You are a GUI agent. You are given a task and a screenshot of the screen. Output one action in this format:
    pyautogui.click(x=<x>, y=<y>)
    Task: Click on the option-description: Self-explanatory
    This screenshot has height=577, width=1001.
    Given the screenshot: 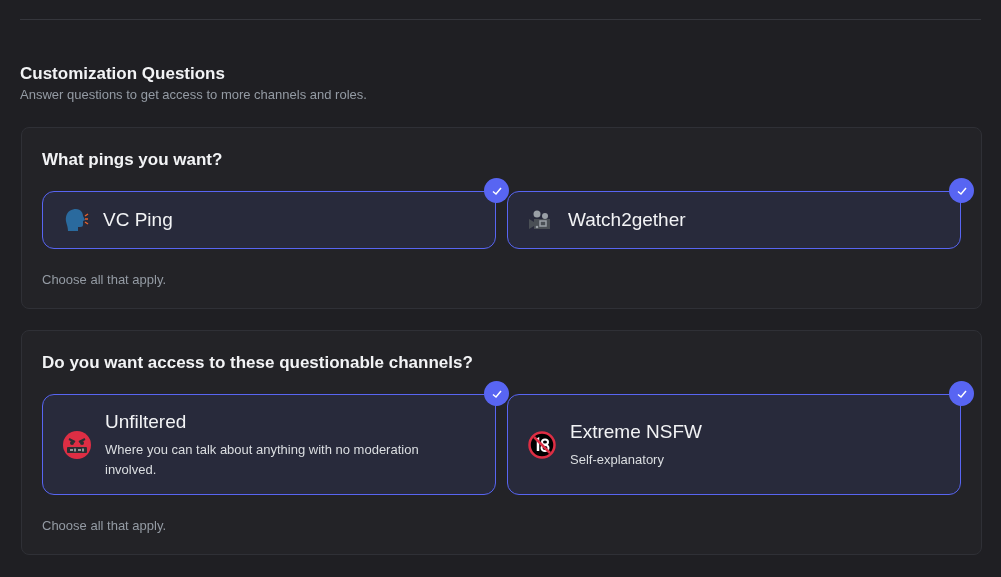 What is the action you would take?
    pyautogui.click(x=617, y=459)
    